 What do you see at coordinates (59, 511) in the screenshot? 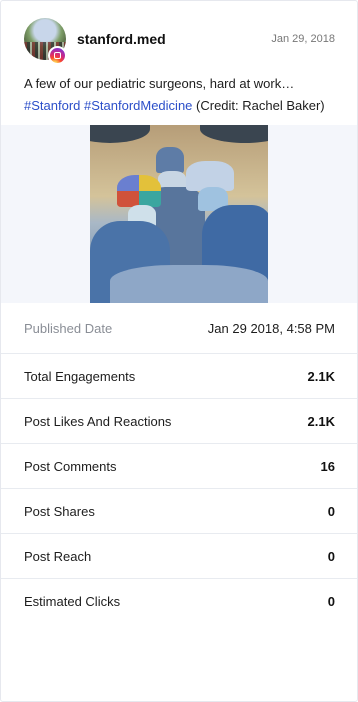
I see `stat-label: Post Shares` at bounding box center [59, 511].